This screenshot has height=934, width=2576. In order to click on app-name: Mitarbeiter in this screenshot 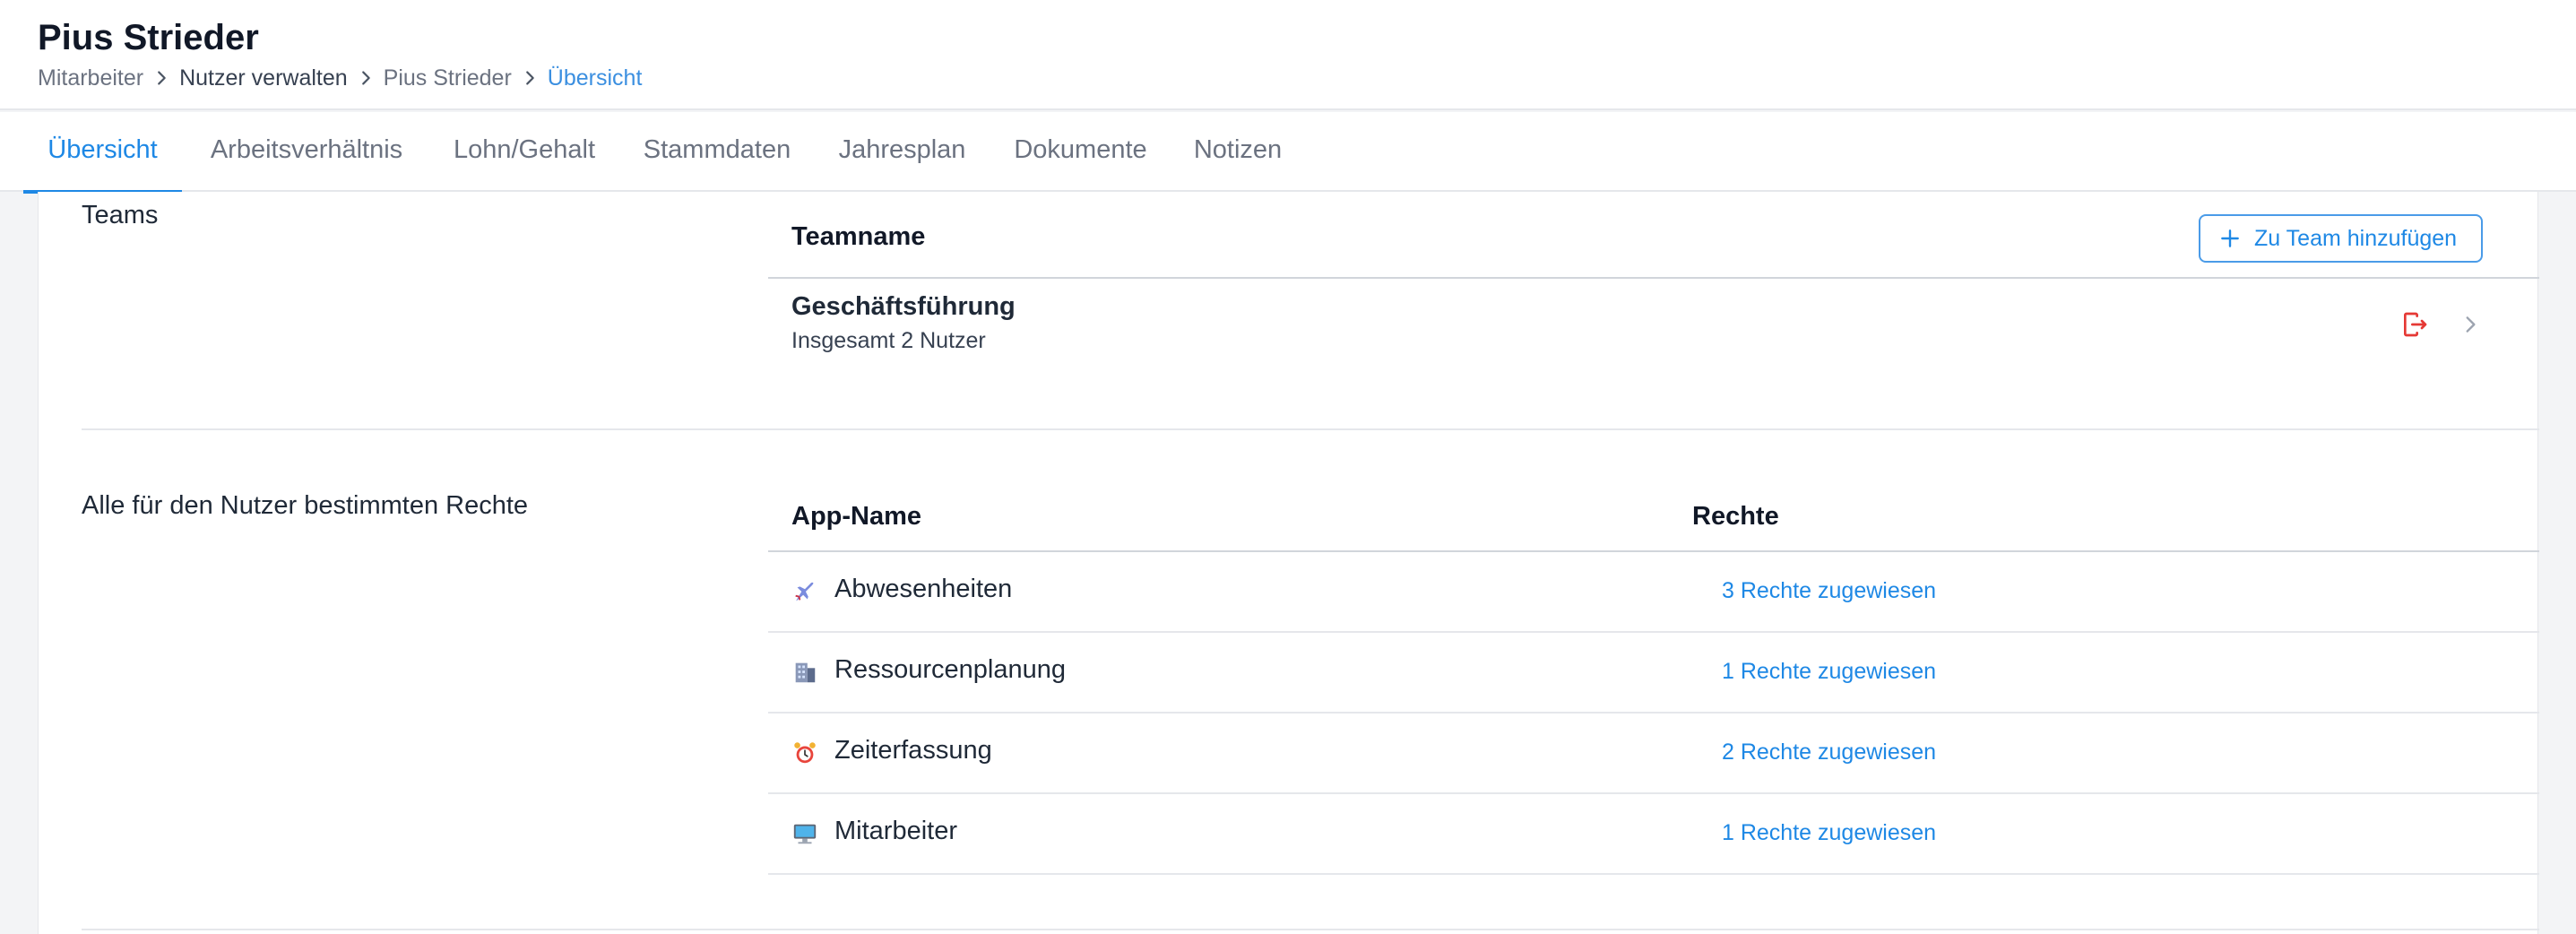, I will do `click(895, 831)`.